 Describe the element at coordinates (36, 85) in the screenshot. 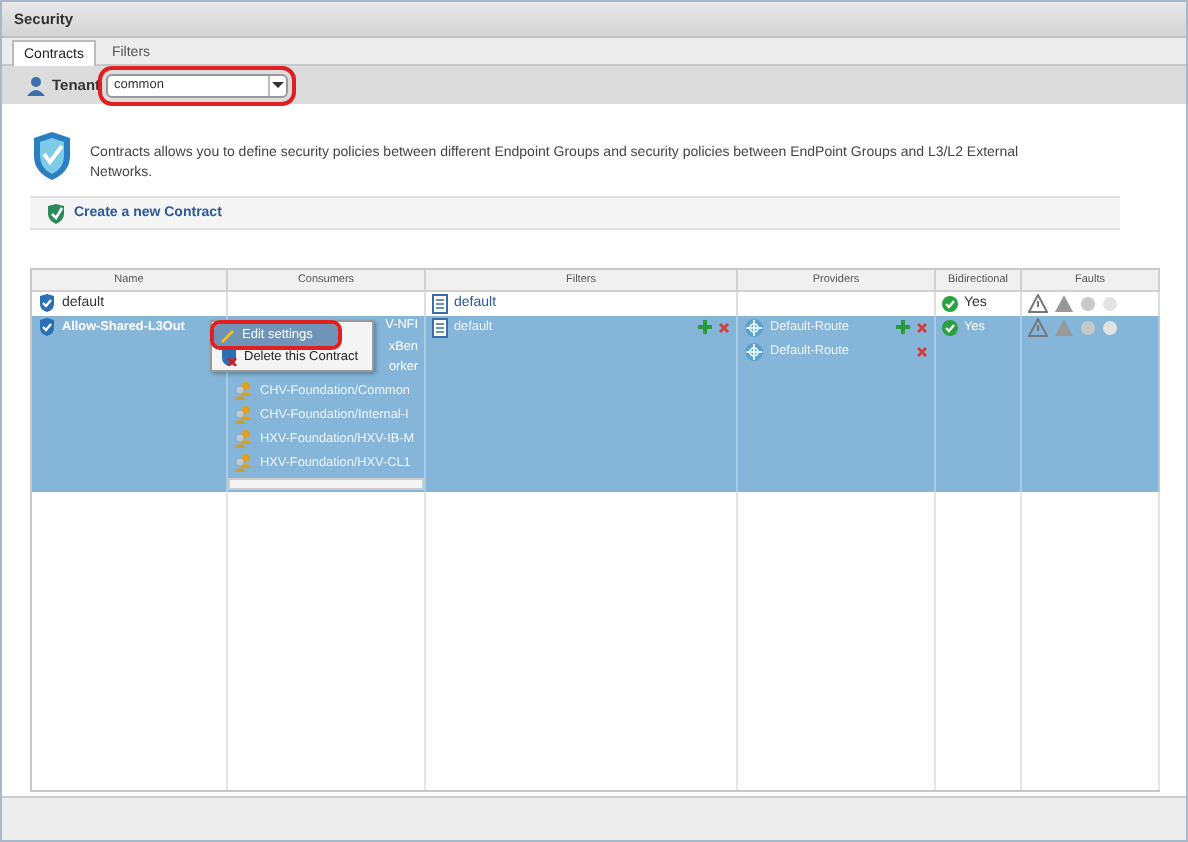

I see `user-icon` at that location.